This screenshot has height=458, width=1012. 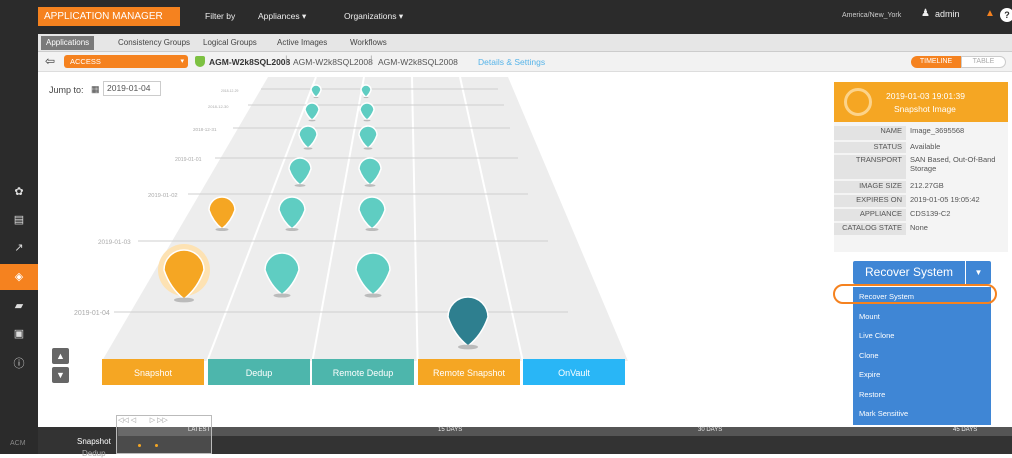 What do you see at coordinates (279, 16) in the screenshot?
I see `appliances-label: Appliances` at bounding box center [279, 16].